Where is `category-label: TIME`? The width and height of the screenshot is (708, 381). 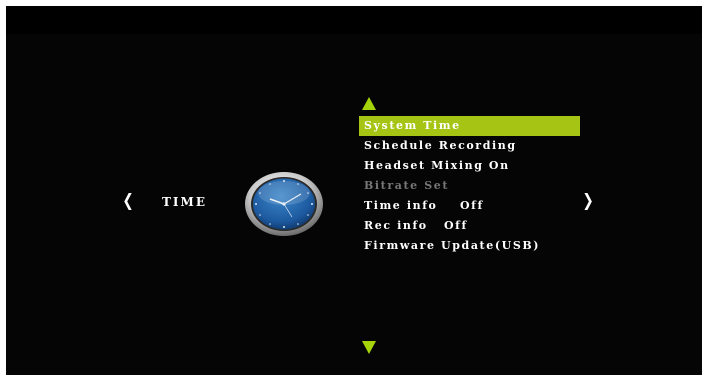
category-label: TIME is located at coordinates (184, 202).